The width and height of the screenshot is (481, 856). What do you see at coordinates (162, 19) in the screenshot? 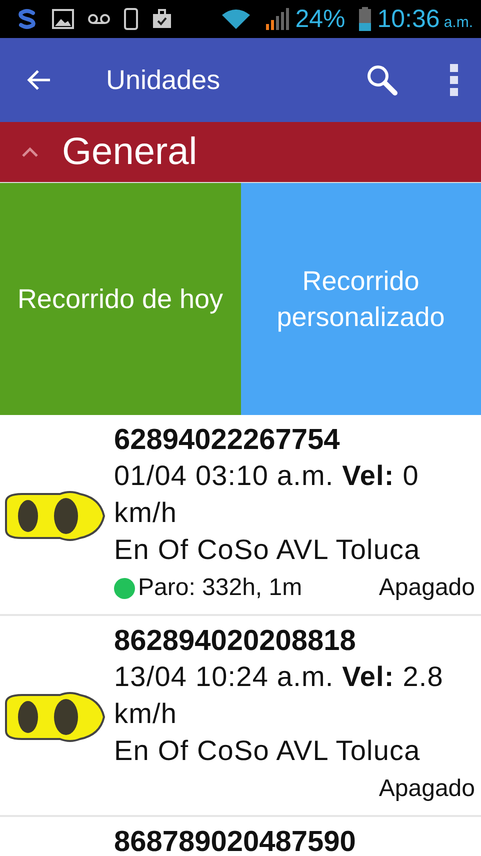
I see `briefcase-icon` at bounding box center [162, 19].